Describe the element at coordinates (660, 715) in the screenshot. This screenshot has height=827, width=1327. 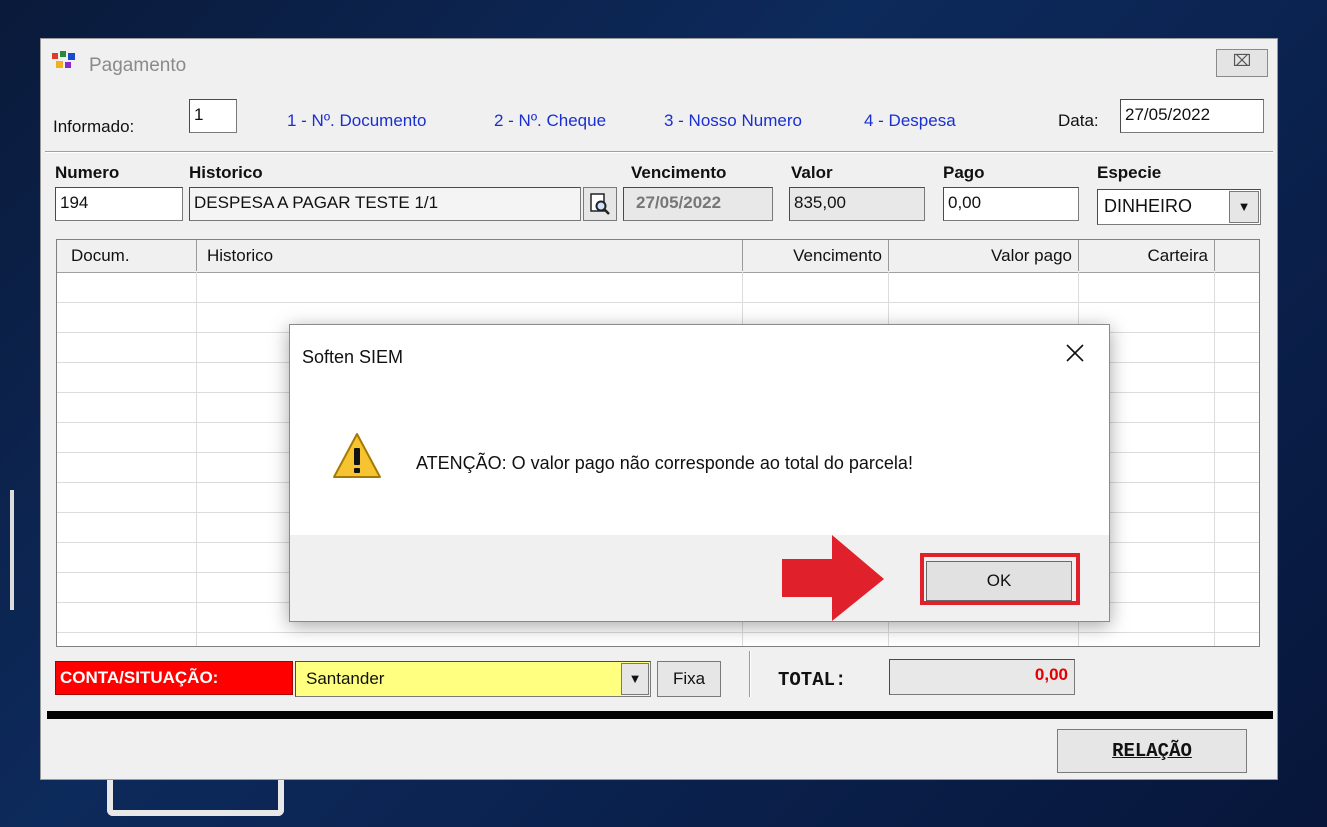
I see `divider-bar` at that location.